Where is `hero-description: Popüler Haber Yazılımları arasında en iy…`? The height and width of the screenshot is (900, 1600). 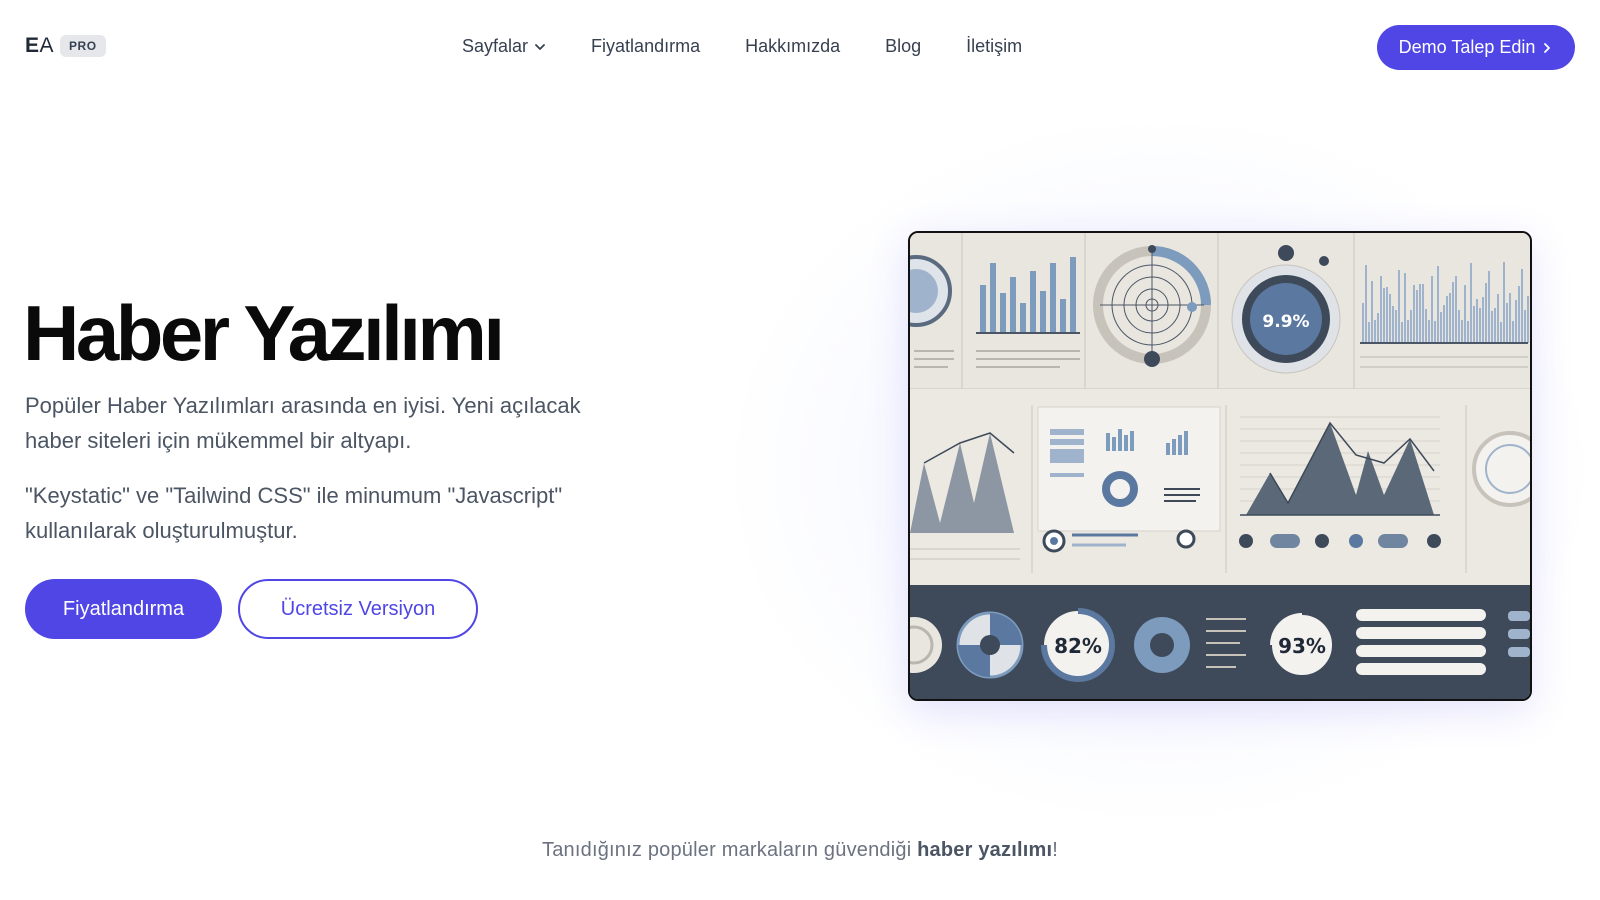 hero-description: Popüler Haber Yazılımları arasında en iy… is located at coordinates (303, 423).